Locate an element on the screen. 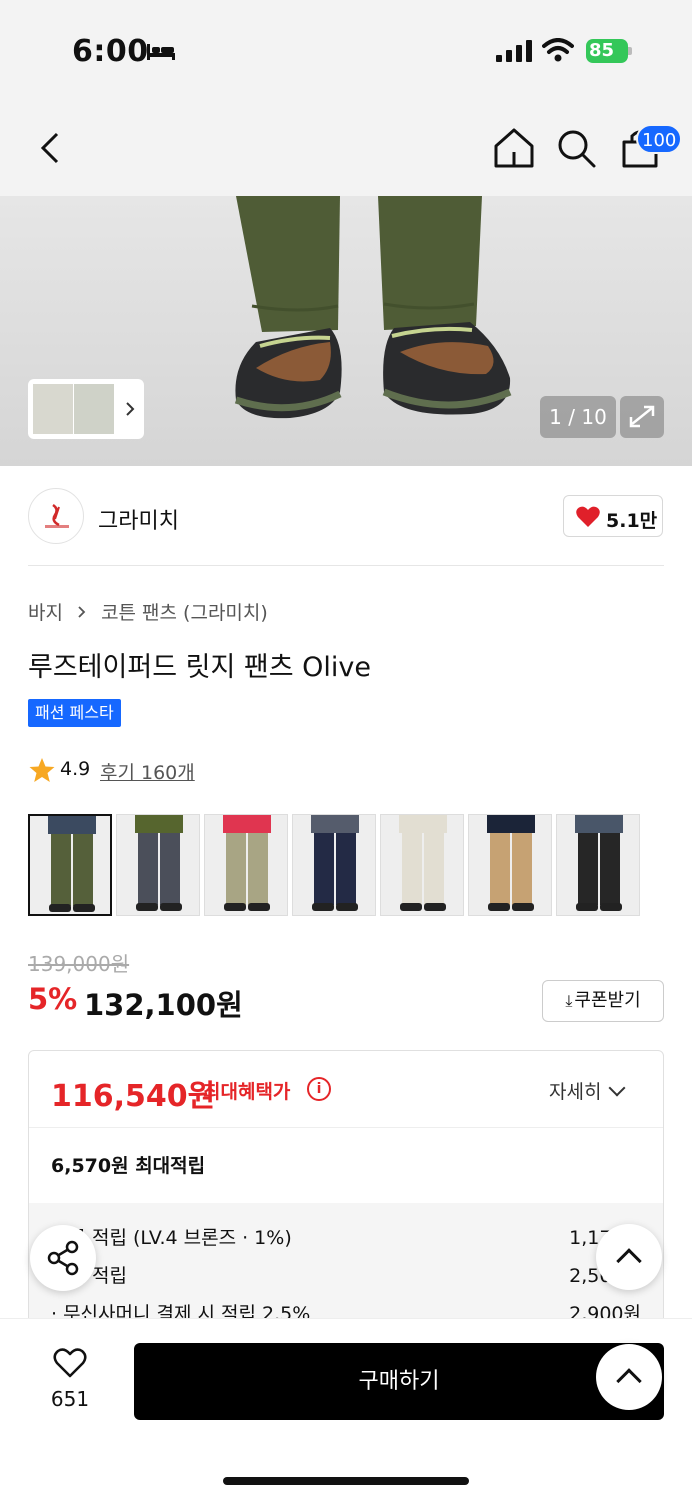  benefit-detail-toggle: 자세히 is located at coordinates (587, 1090).